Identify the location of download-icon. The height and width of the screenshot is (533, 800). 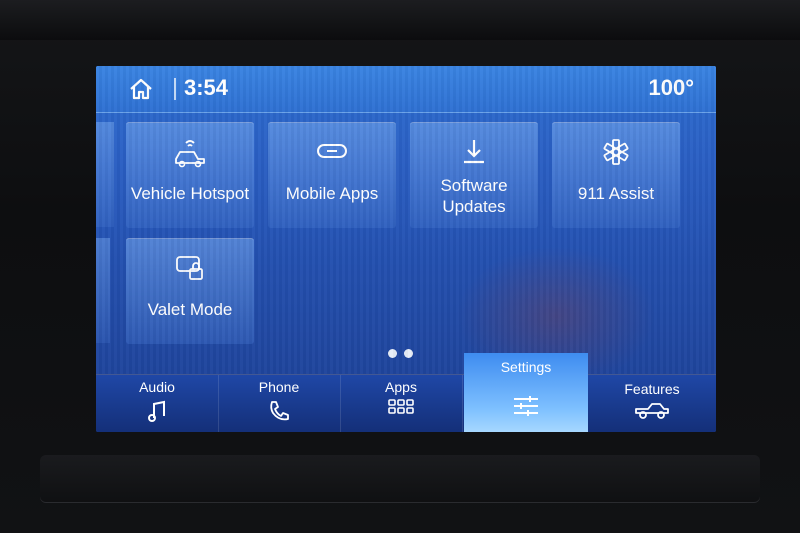
(474, 152).